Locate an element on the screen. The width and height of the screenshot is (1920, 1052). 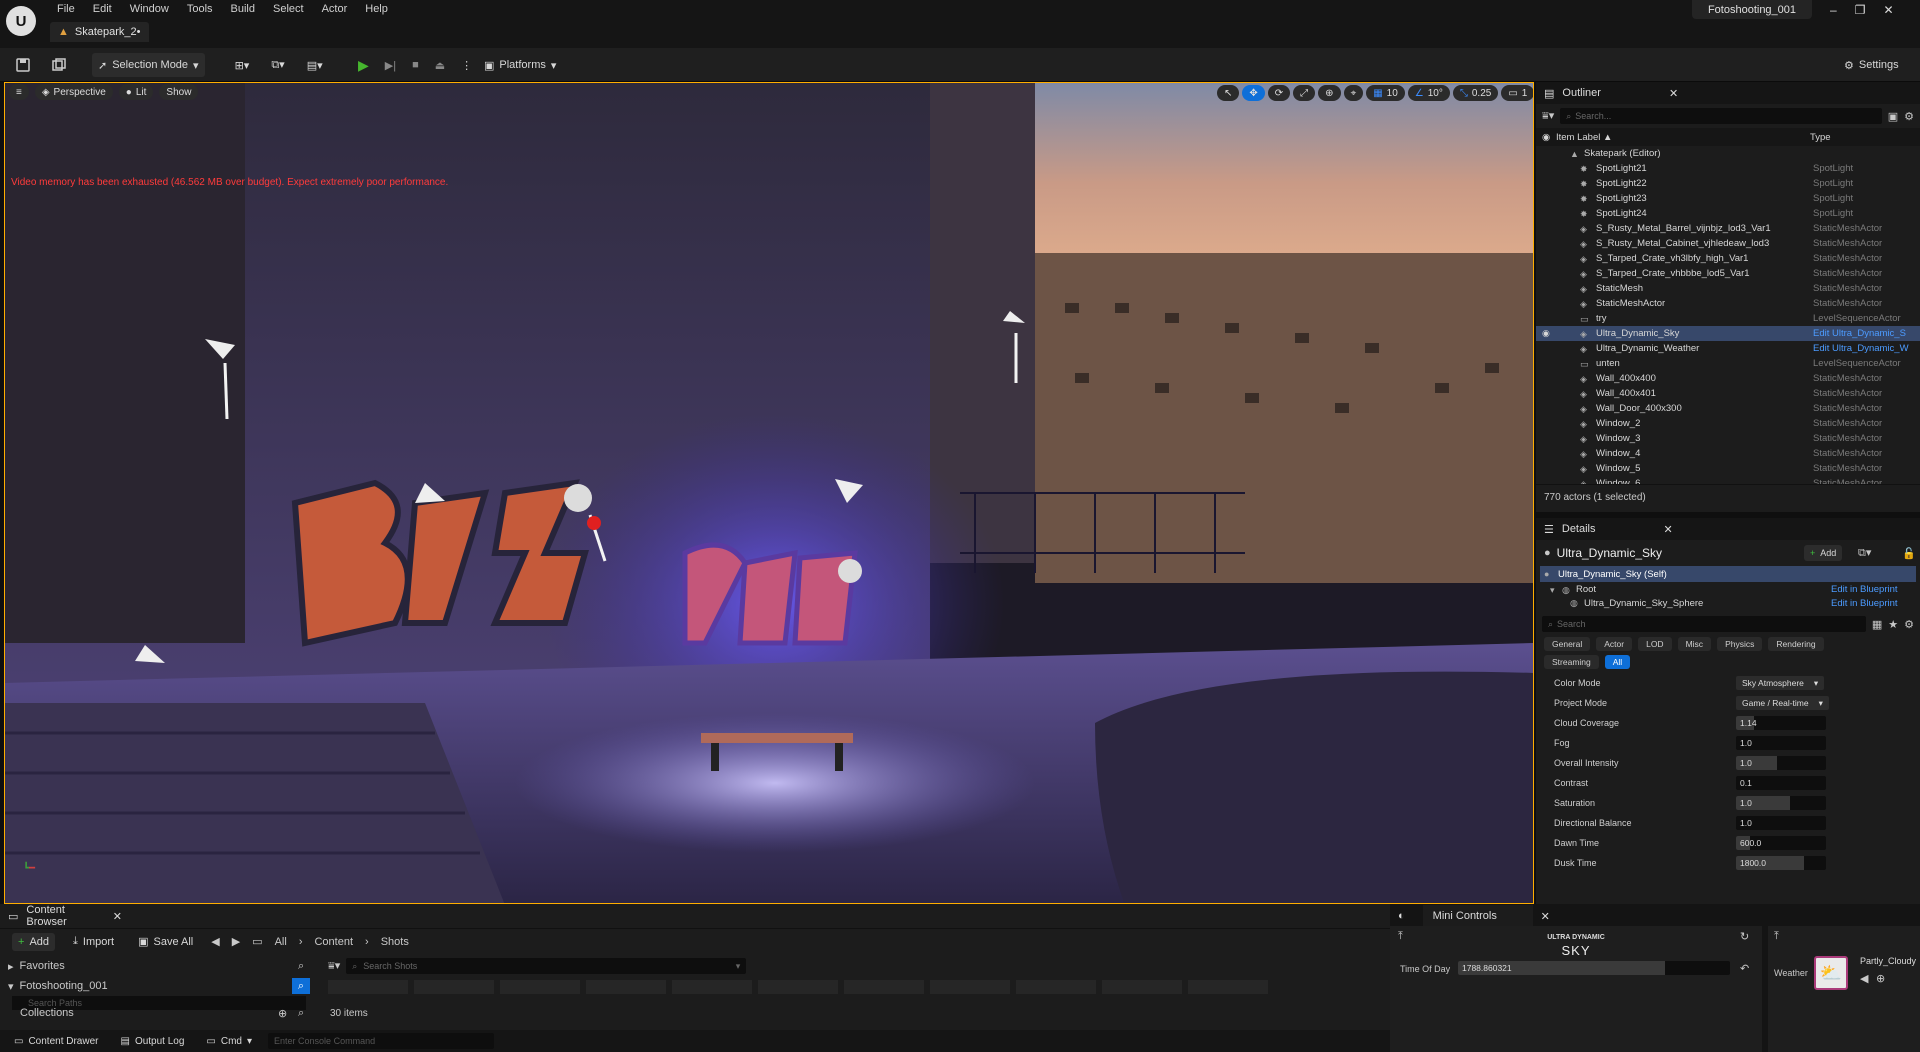
menu-edit: Edit is located at coordinates (102, 9).